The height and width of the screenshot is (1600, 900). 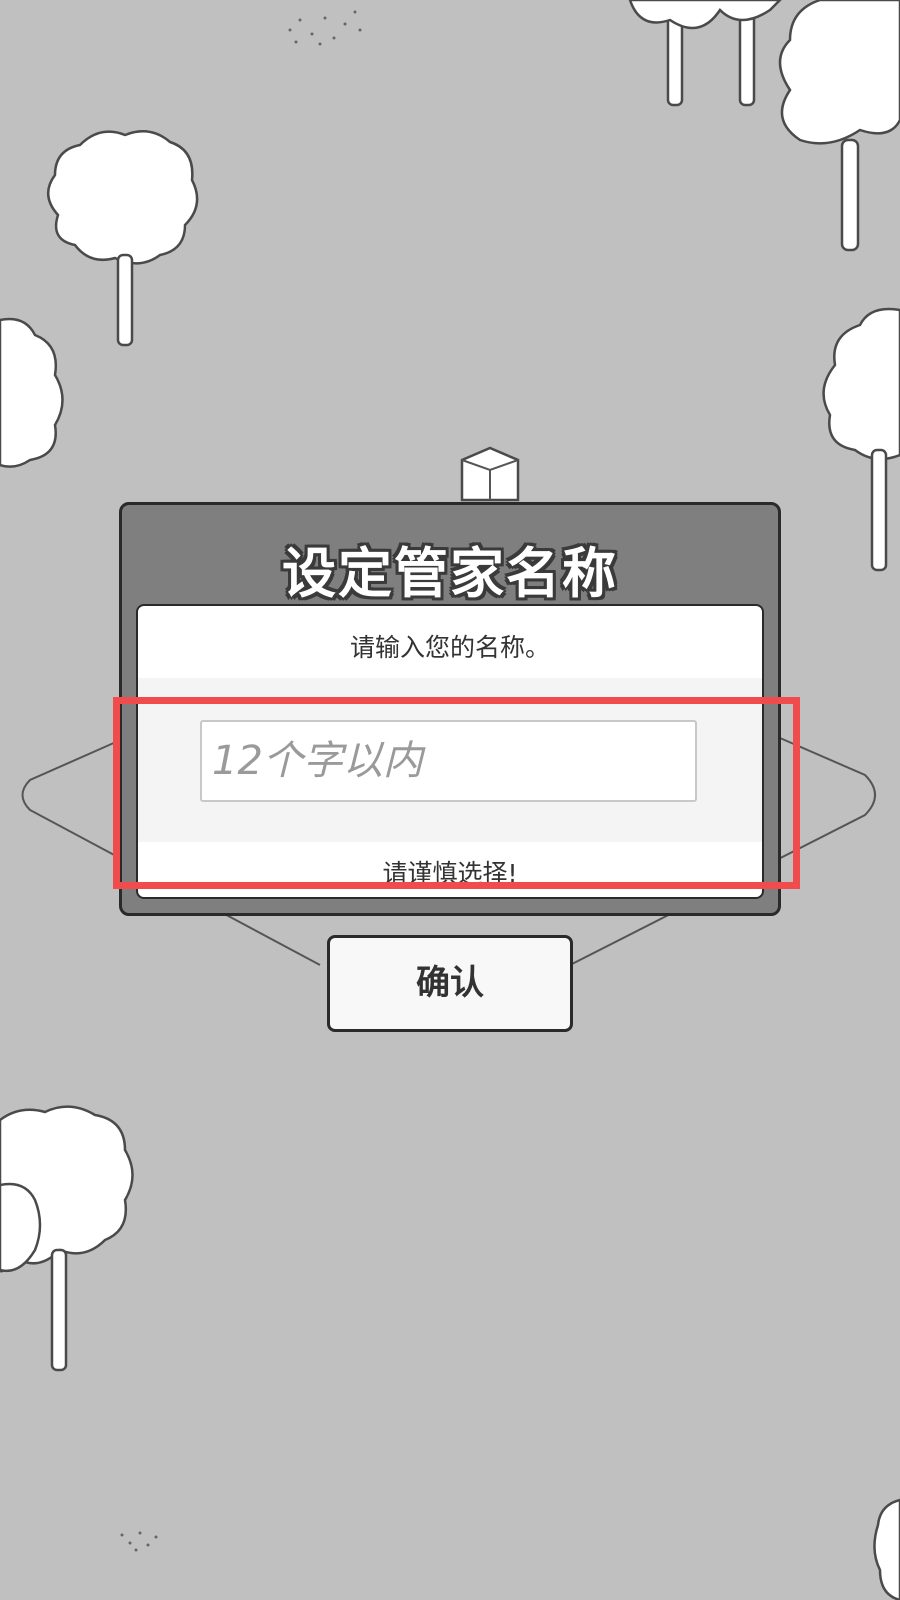 What do you see at coordinates (67, 1238) in the screenshot?
I see `tree-bottom-left` at bounding box center [67, 1238].